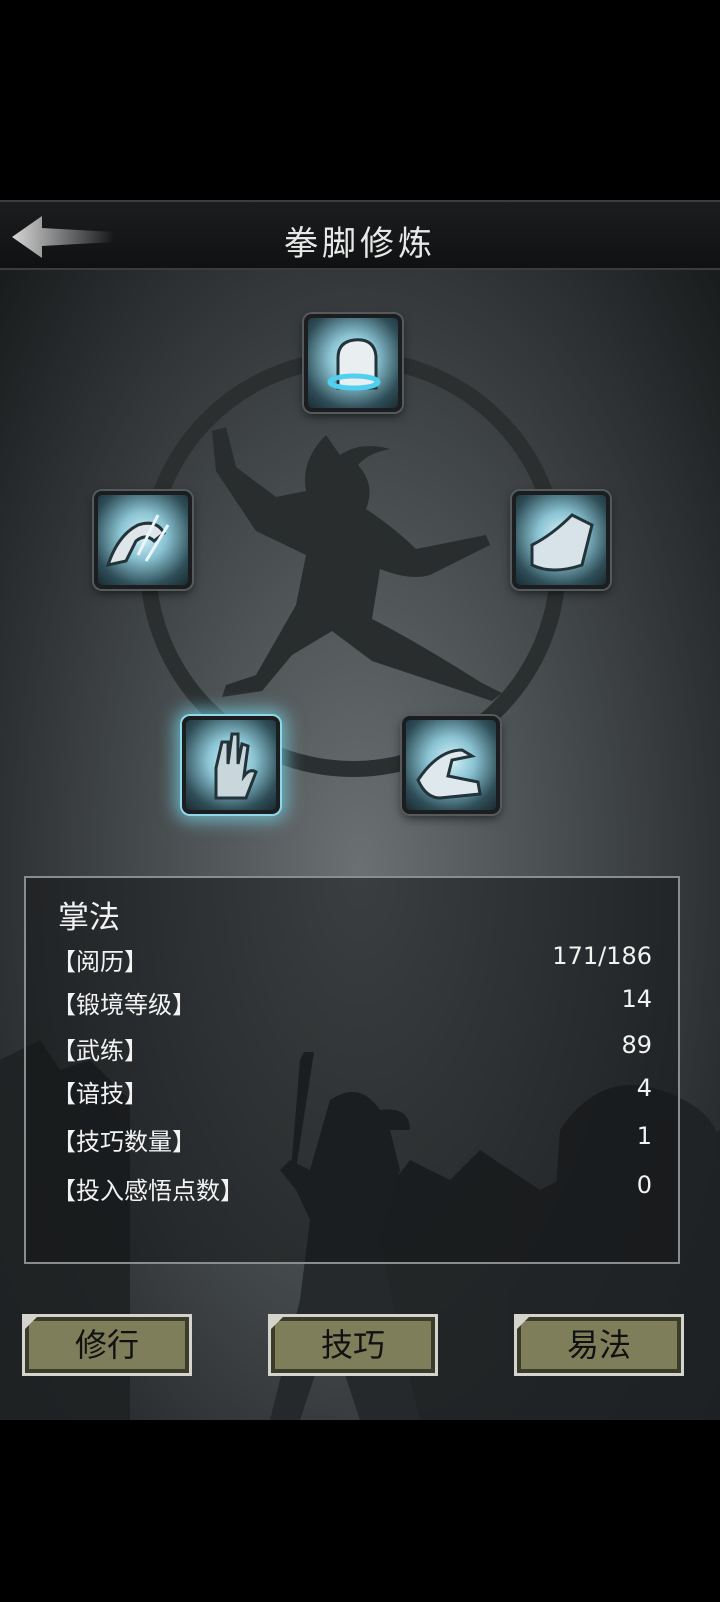  I want to click on stat-label: 【阅历】, so click(100, 962).